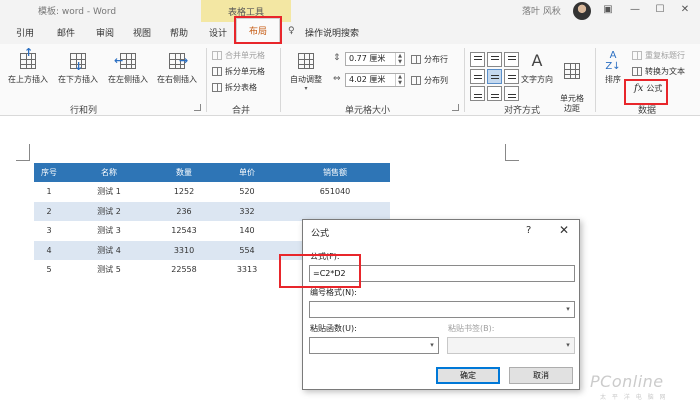 The height and width of the screenshot is (413, 700). I want to click on repeat-header-icon, so click(637, 55).